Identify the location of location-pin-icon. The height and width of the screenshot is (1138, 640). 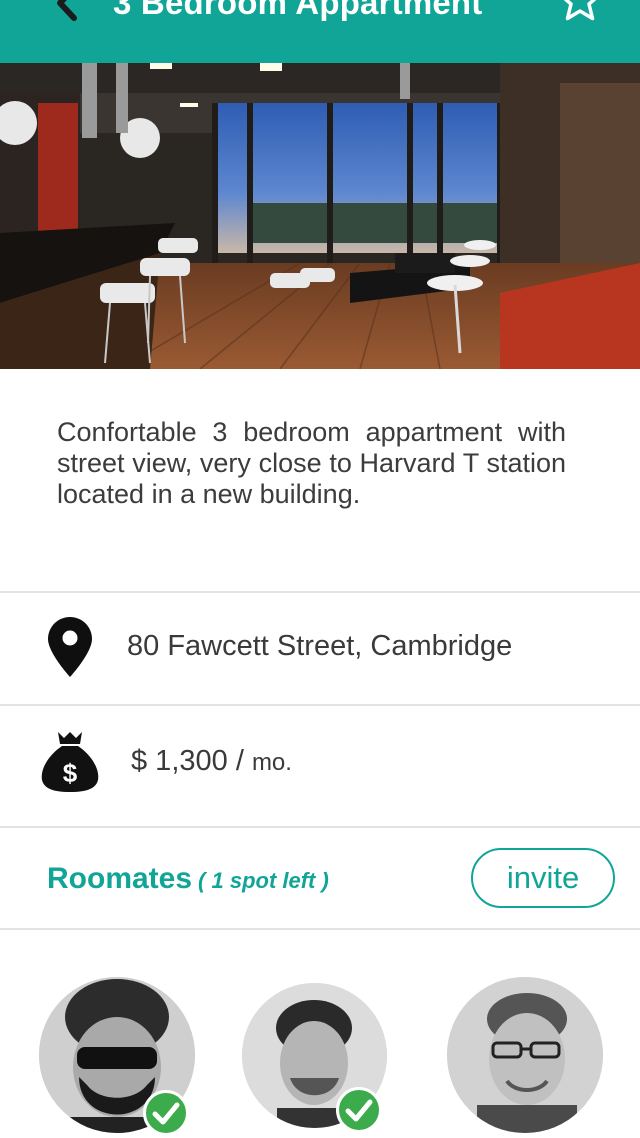
(70, 647).